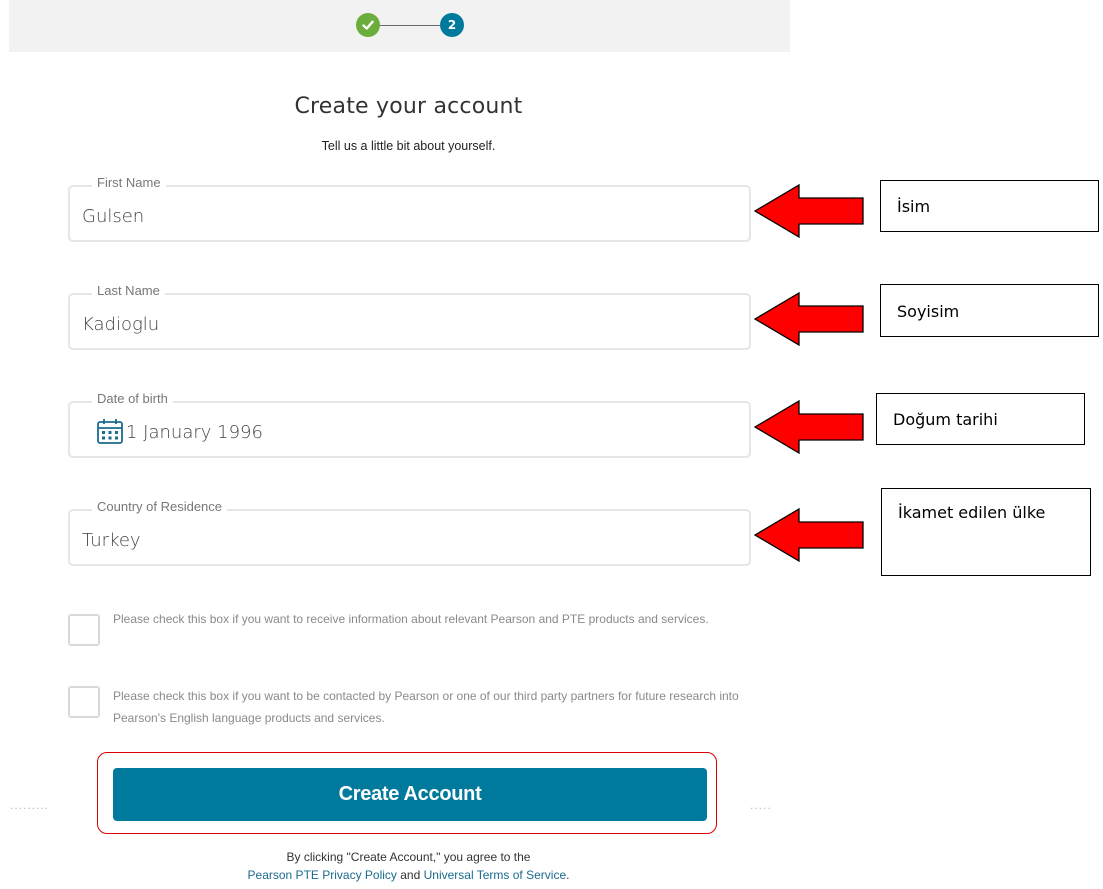  What do you see at coordinates (194, 432) in the screenshot?
I see `date-of-birth-value: 1 January 1996` at bounding box center [194, 432].